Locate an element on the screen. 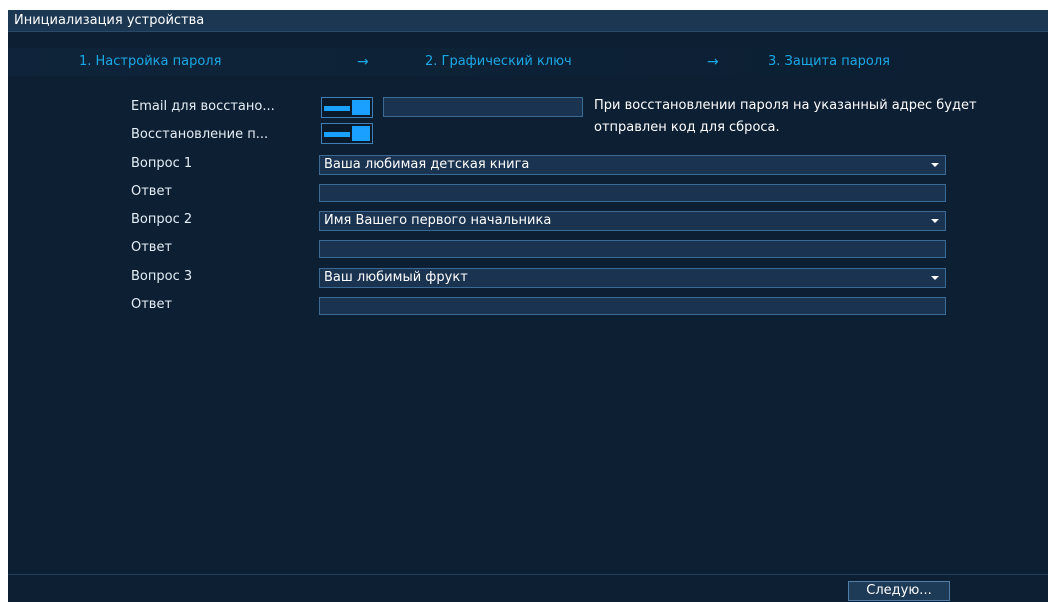  window-title: Инициализация устройства is located at coordinates (528, 21).